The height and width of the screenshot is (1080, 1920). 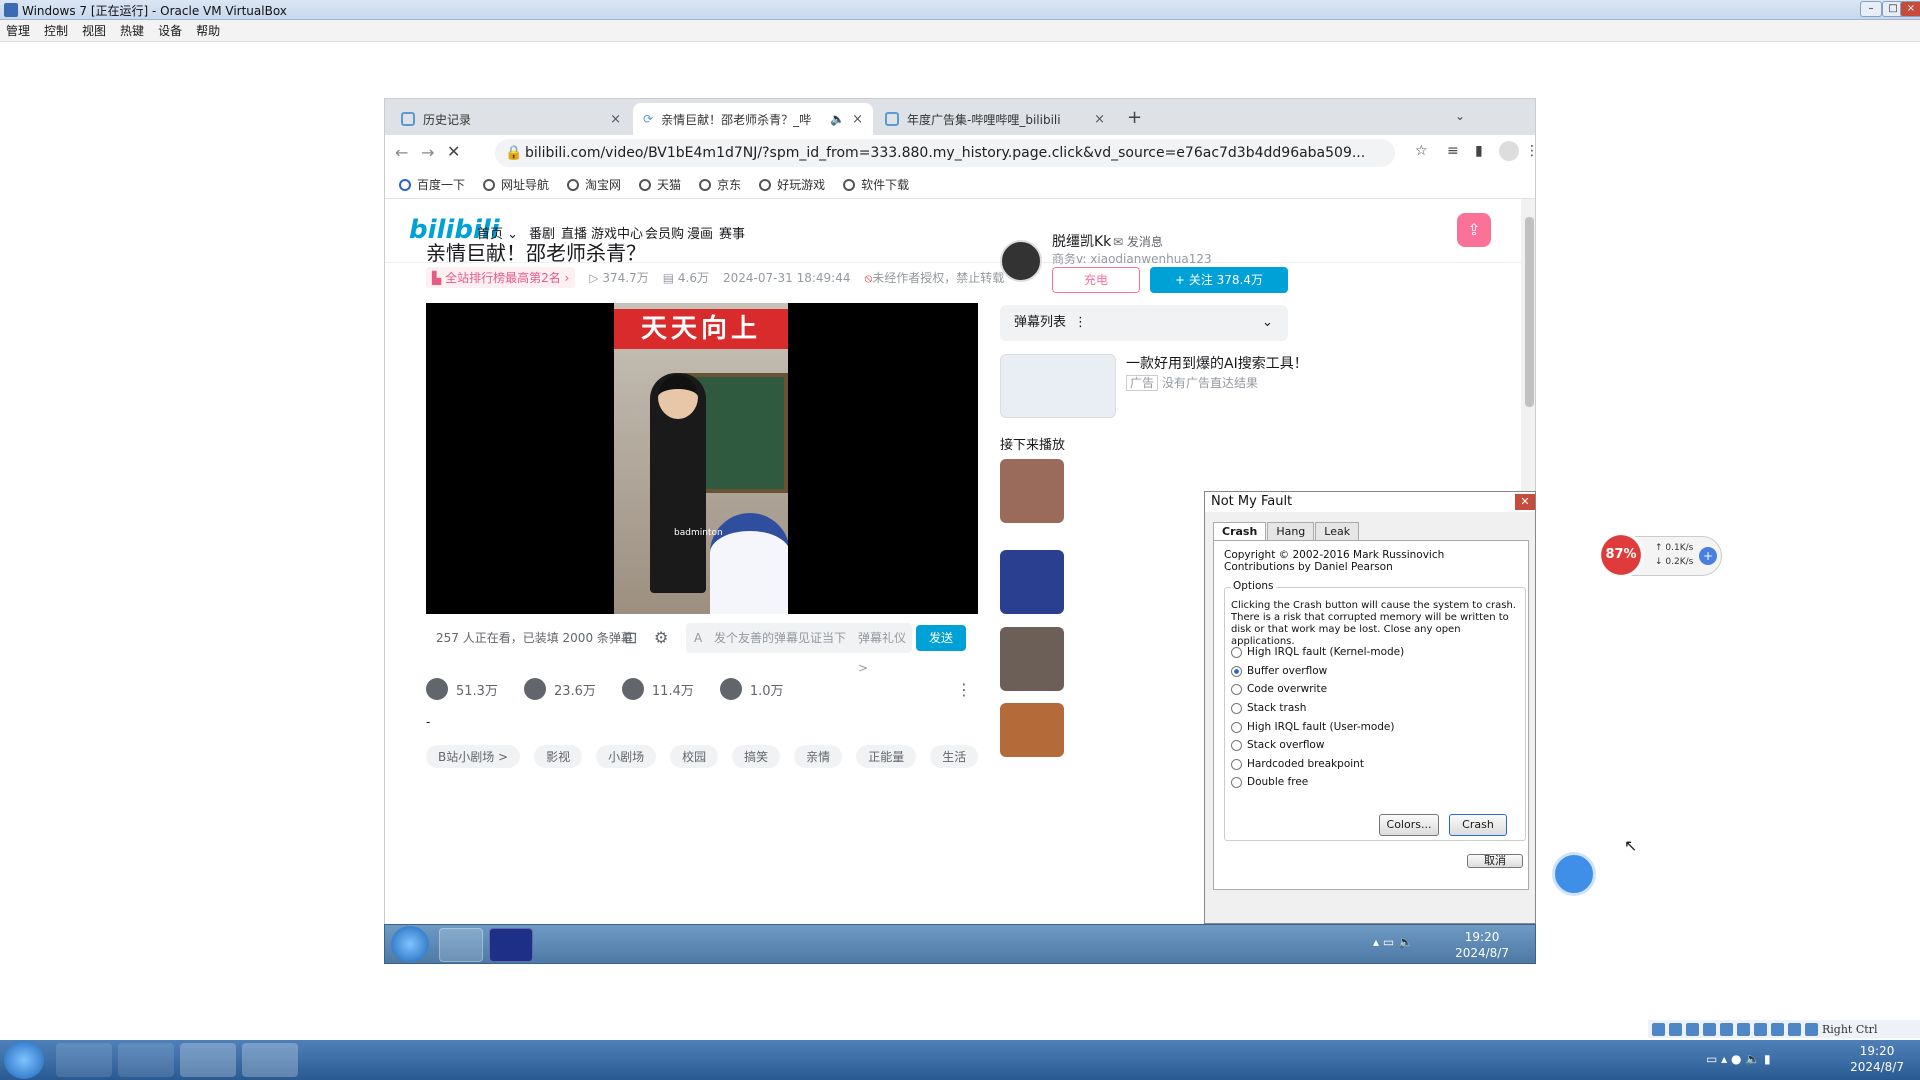 What do you see at coordinates (1495, 861) in the screenshot?
I see `cancel-button: 取消` at bounding box center [1495, 861].